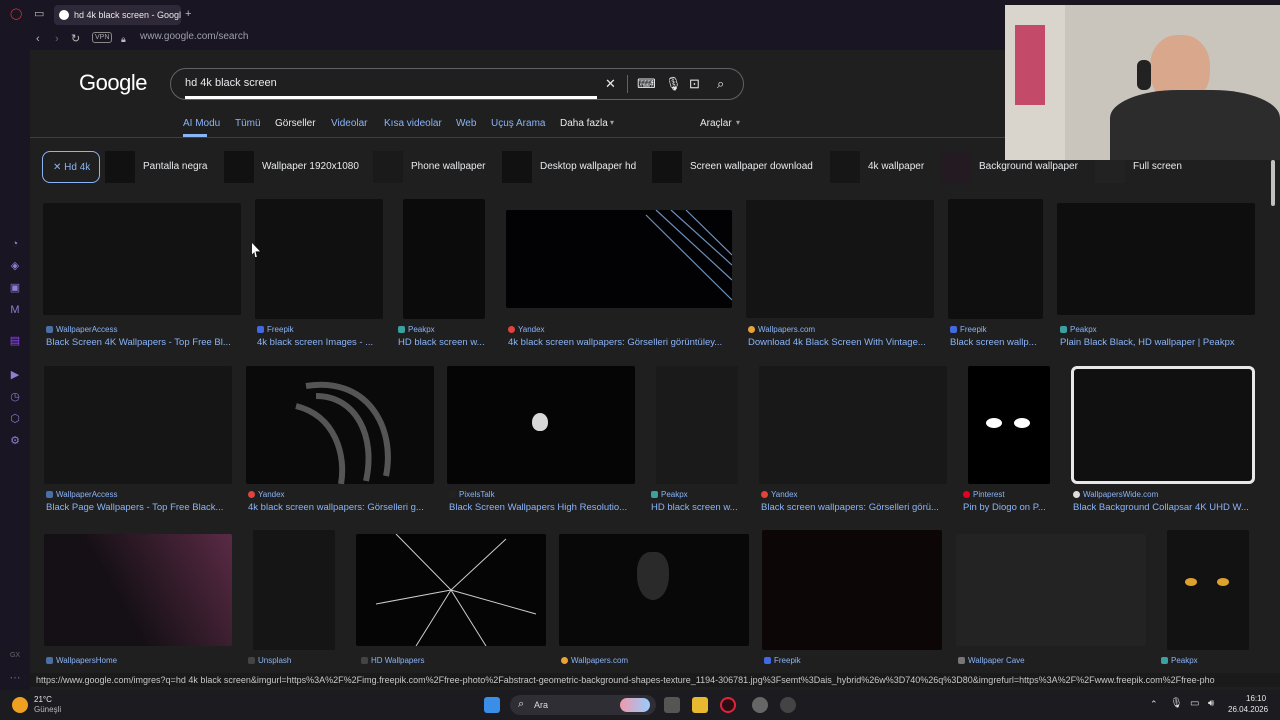 This screenshot has width=1280, height=720. I want to click on messenger-icon: ▣, so click(15, 288).